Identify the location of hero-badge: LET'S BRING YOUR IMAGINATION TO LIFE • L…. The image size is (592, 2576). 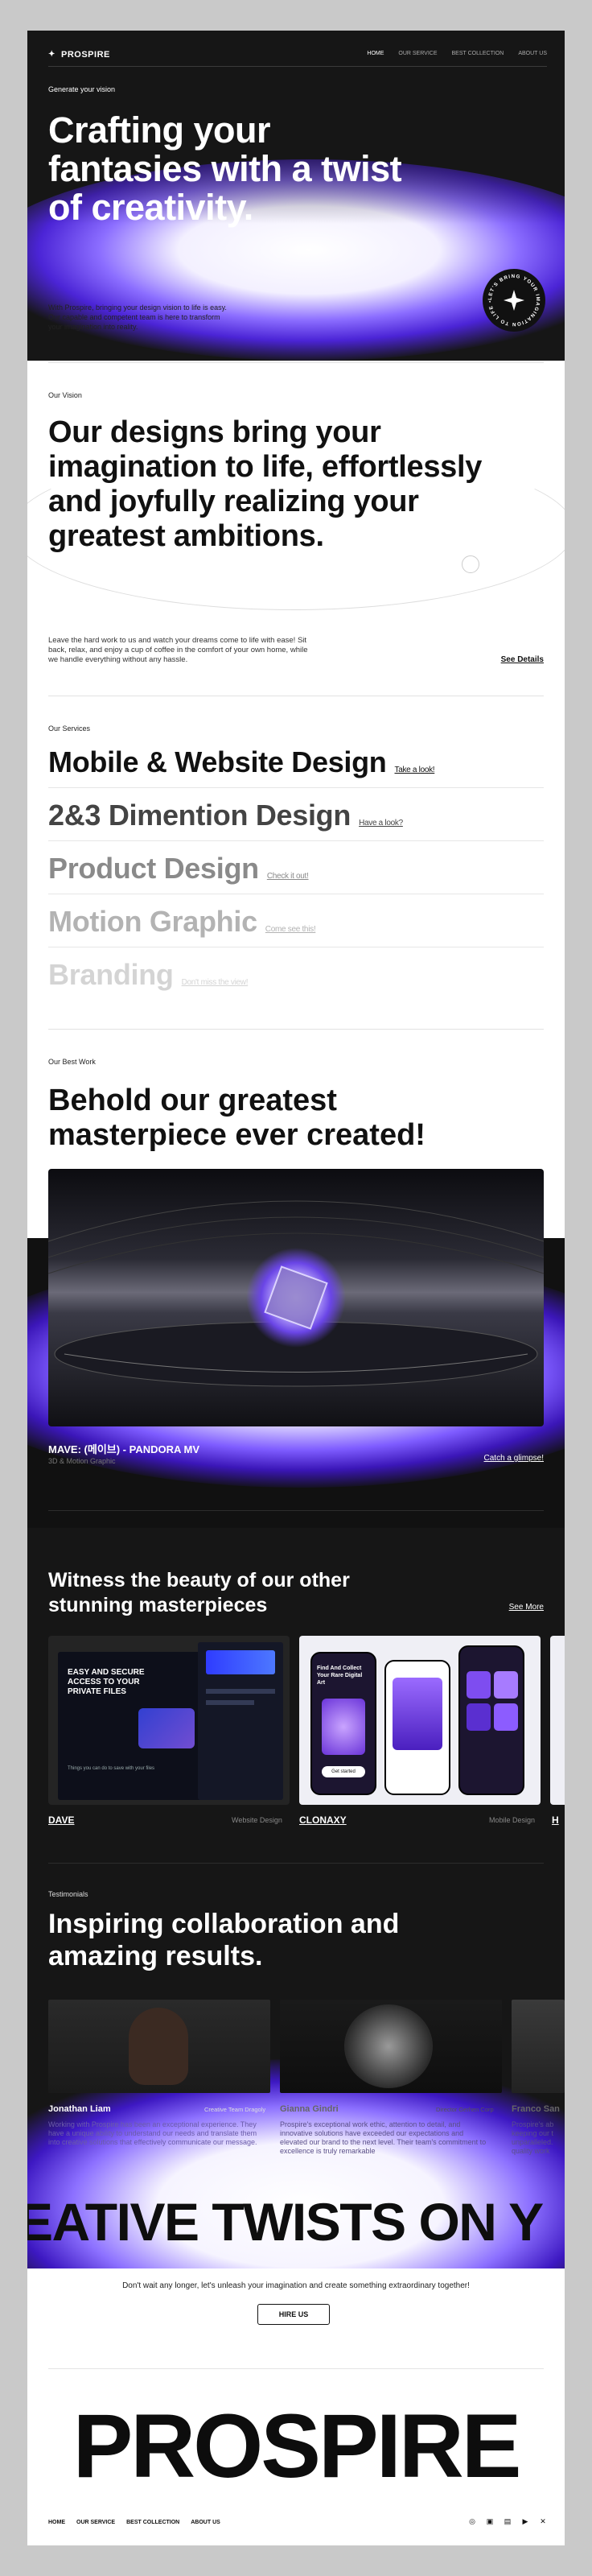
(514, 300).